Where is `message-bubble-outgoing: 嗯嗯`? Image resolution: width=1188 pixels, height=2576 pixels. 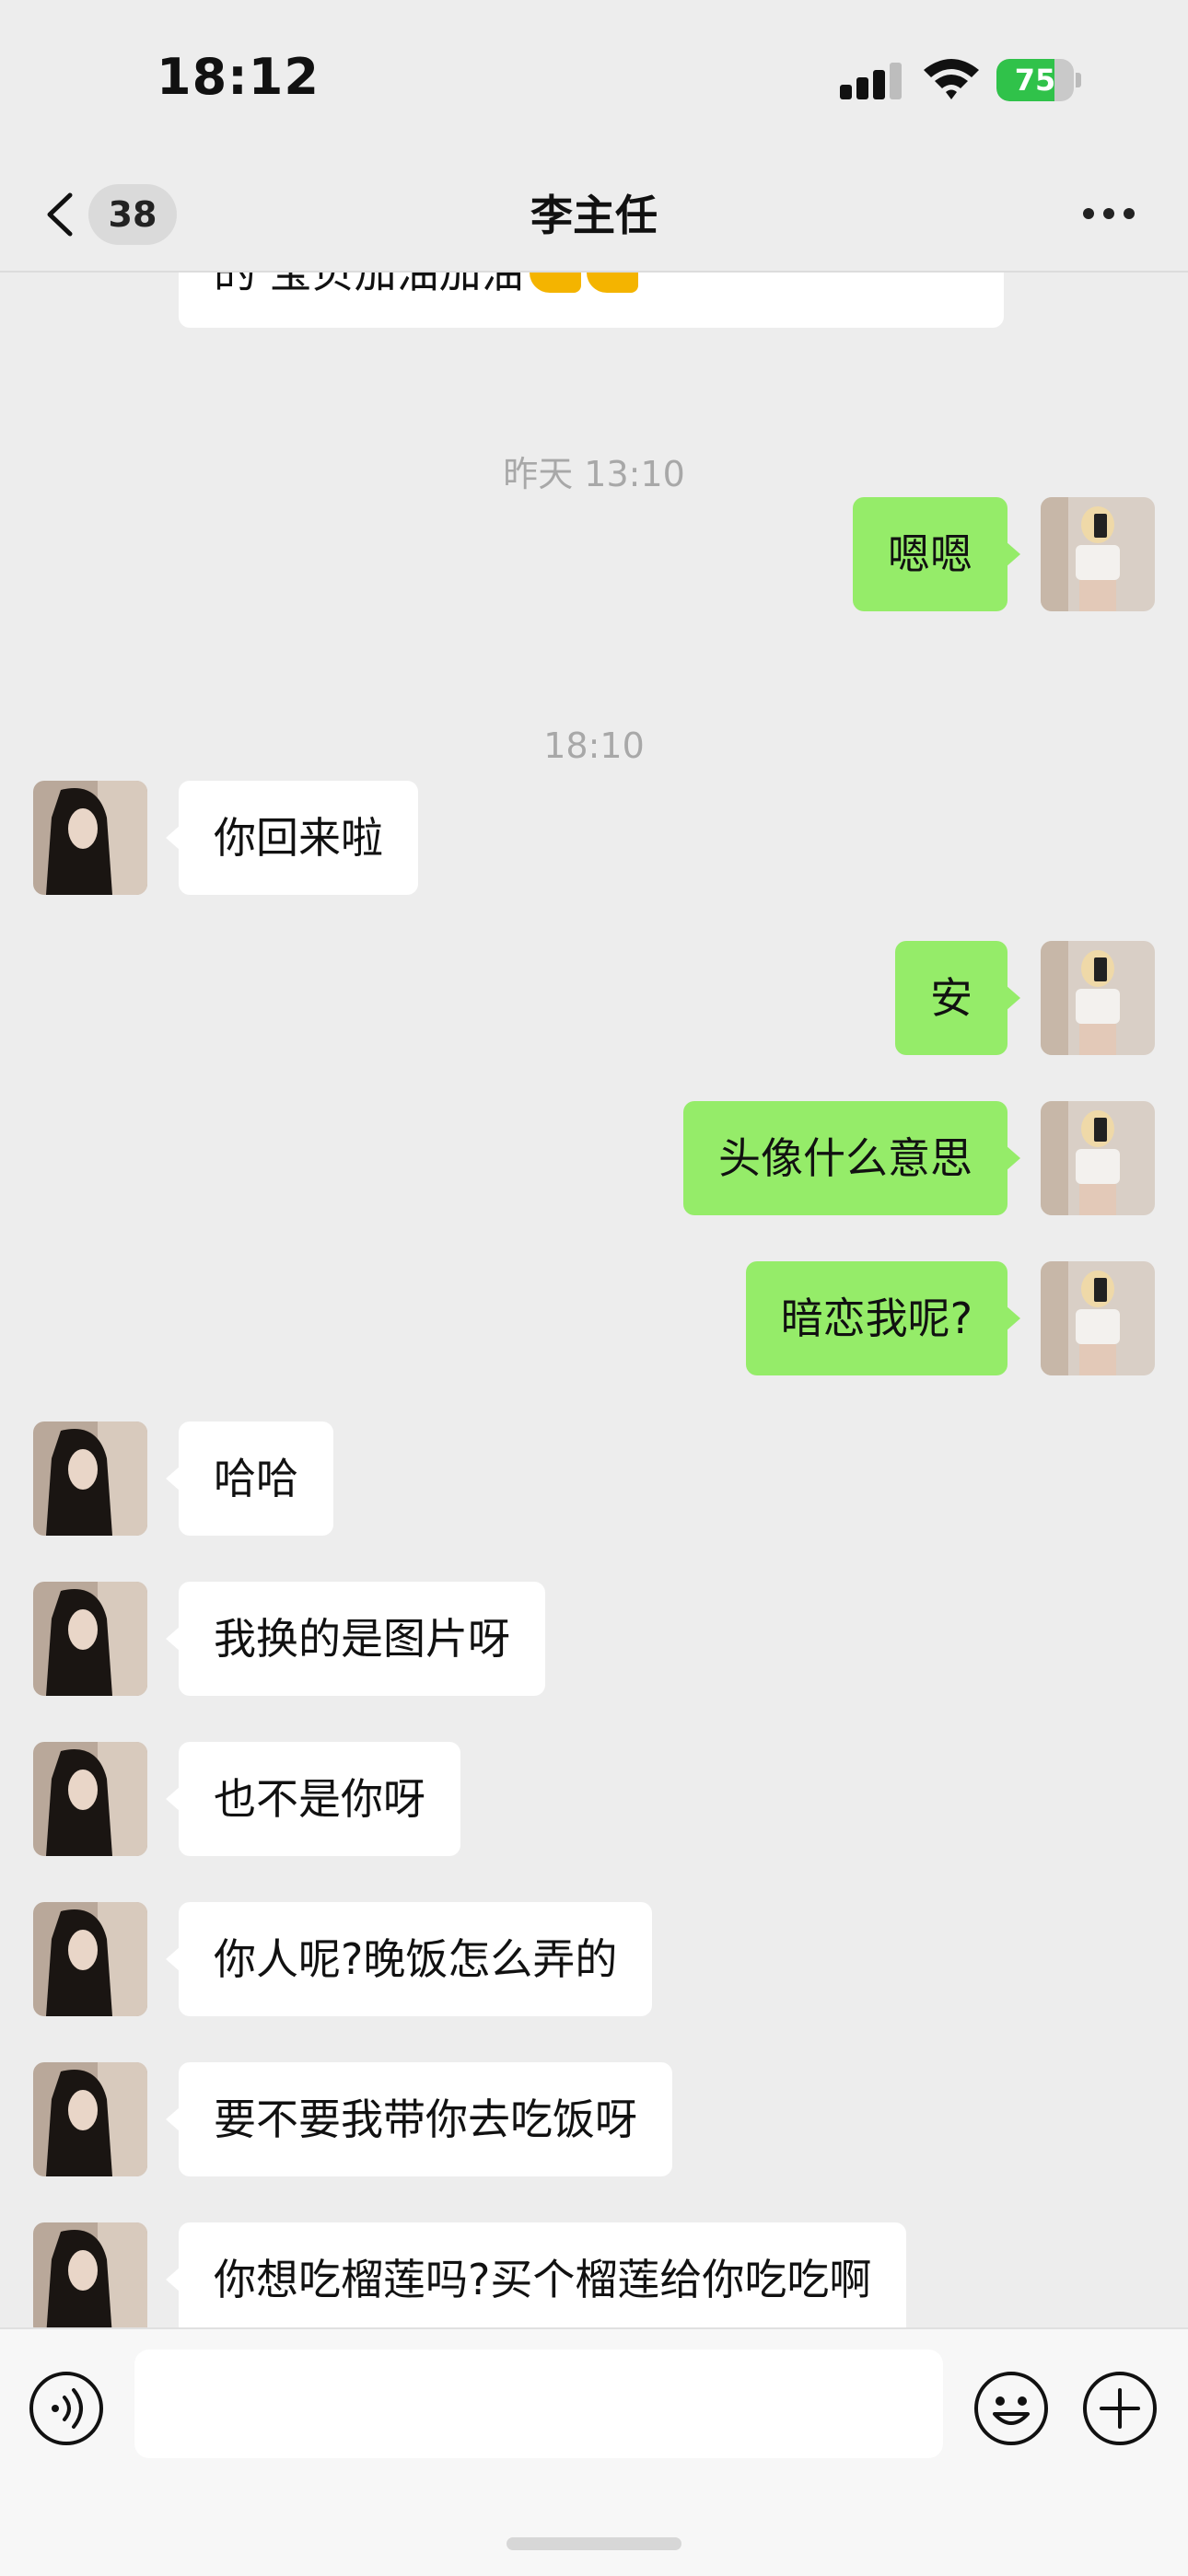 message-bubble-outgoing: 嗯嗯 is located at coordinates (937, 554).